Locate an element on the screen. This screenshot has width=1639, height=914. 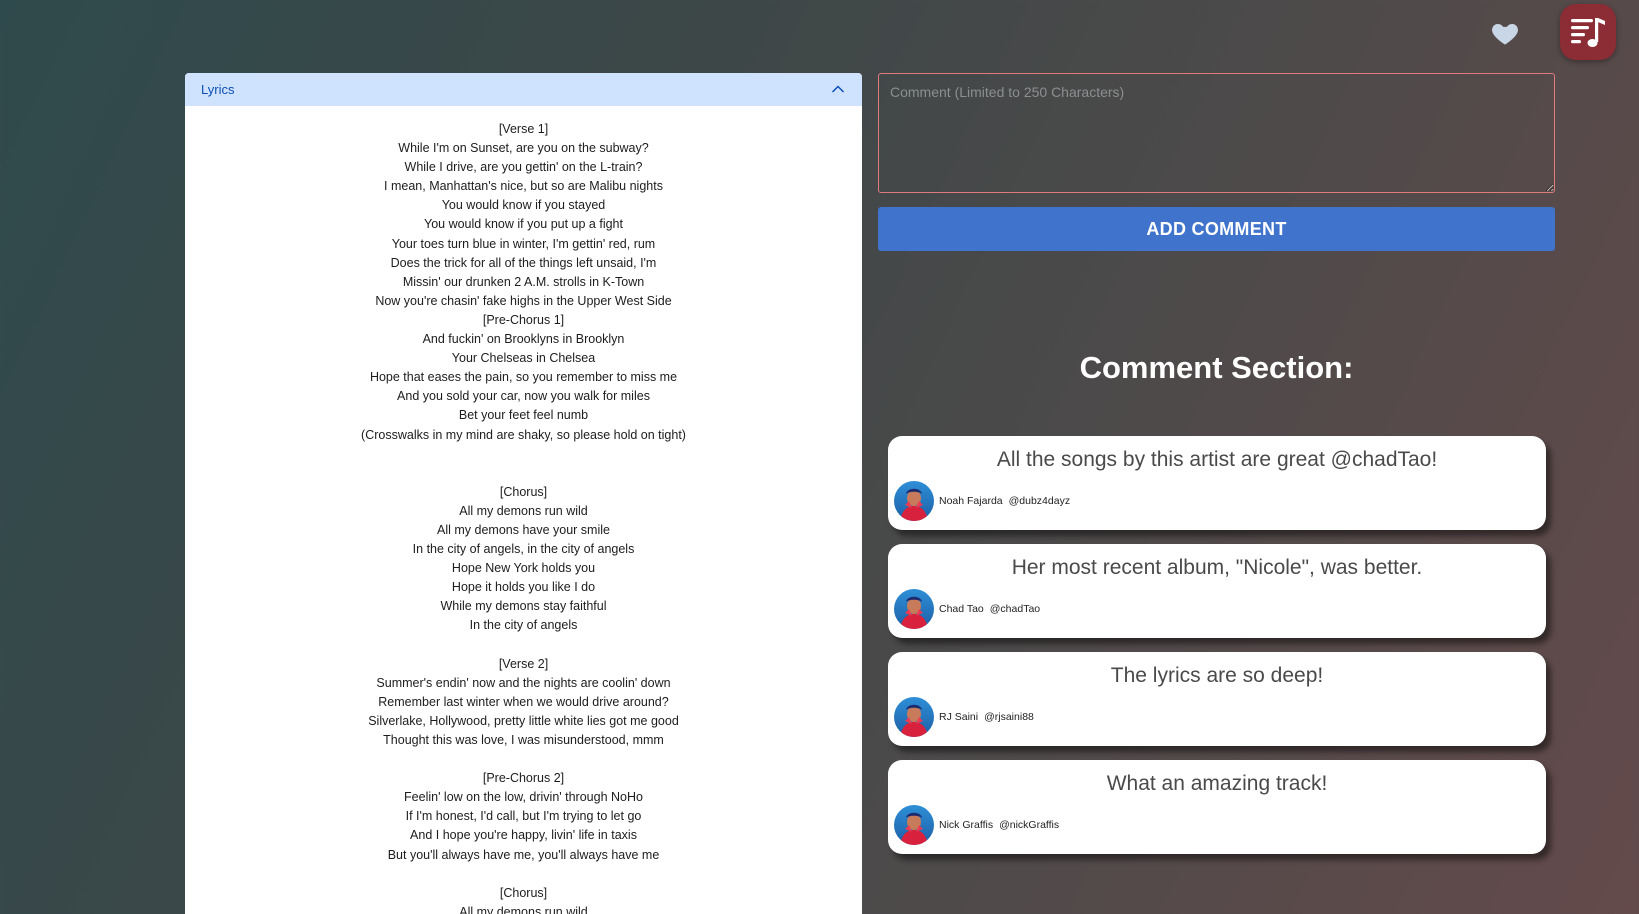
comment-section-title: Comment Section: is located at coordinates (1216, 367).